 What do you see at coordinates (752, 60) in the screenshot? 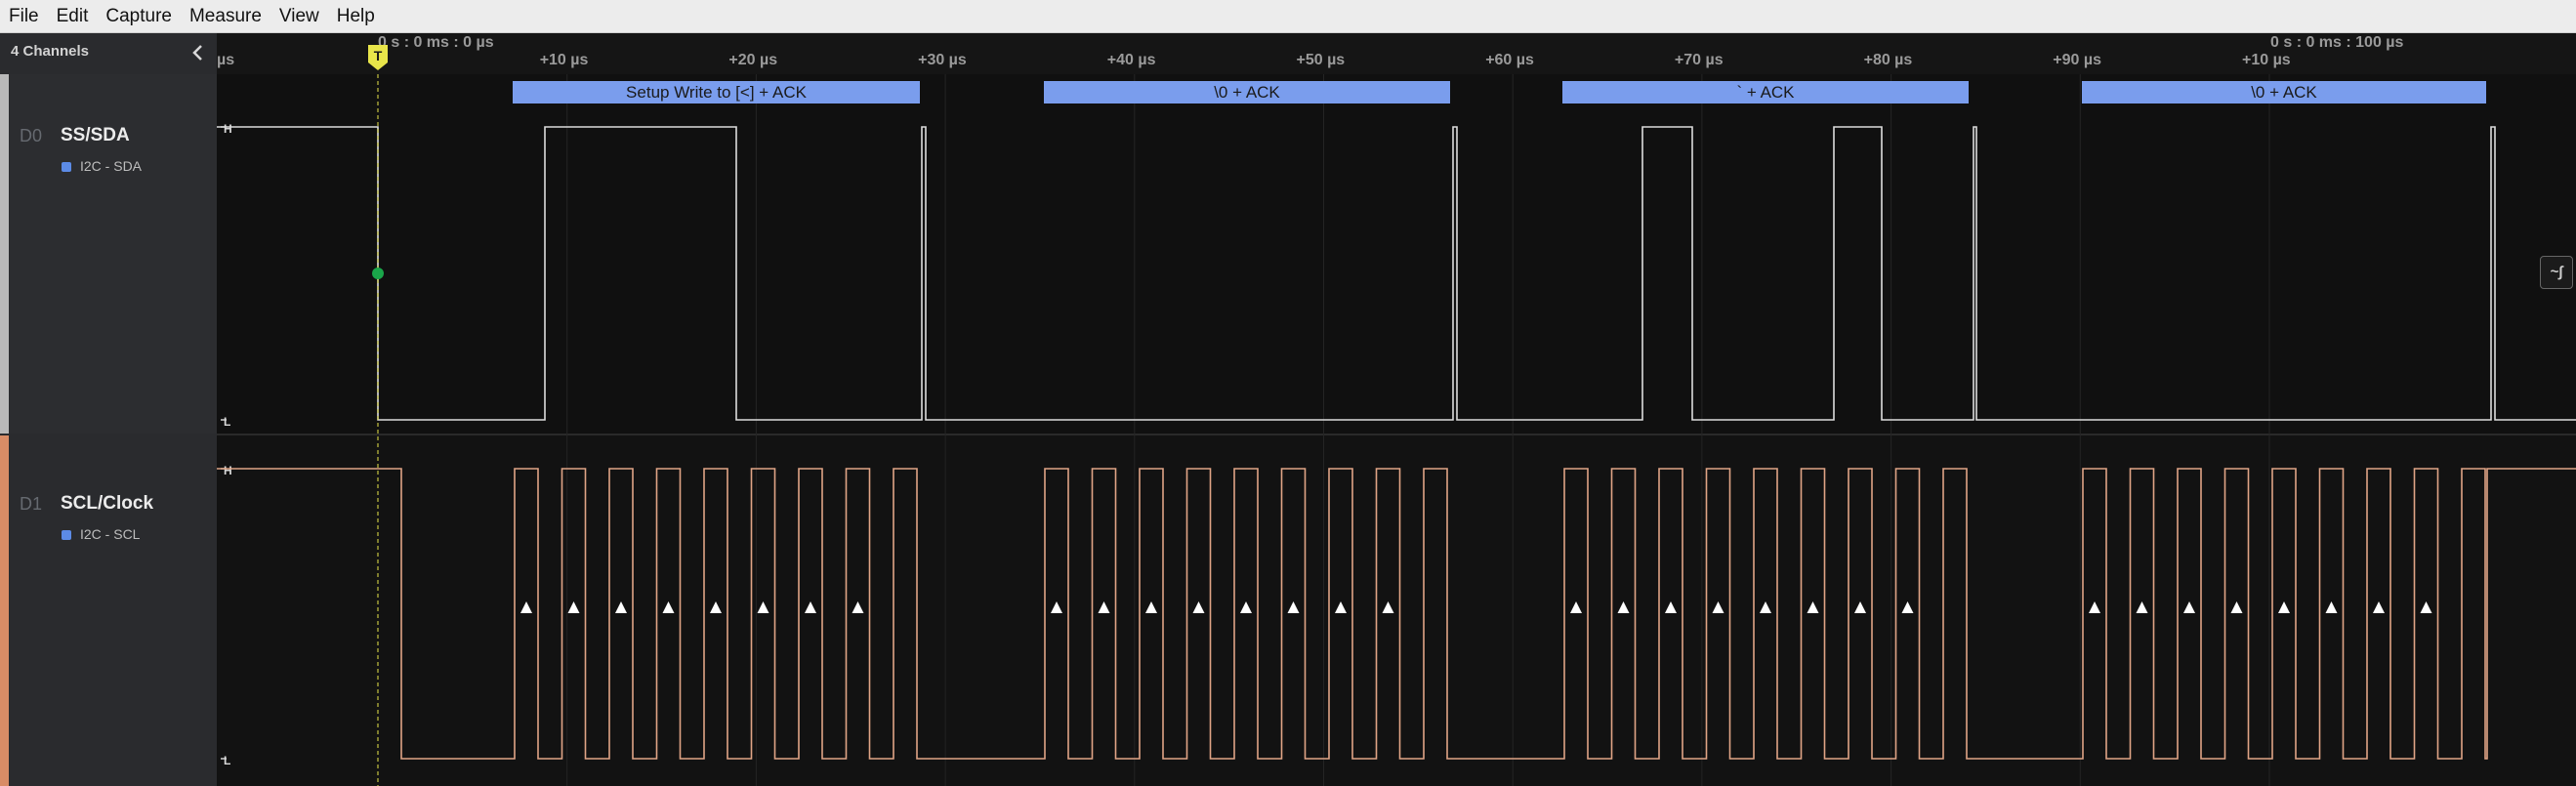
I see `time-tick-label: +20 µs` at bounding box center [752, 60].